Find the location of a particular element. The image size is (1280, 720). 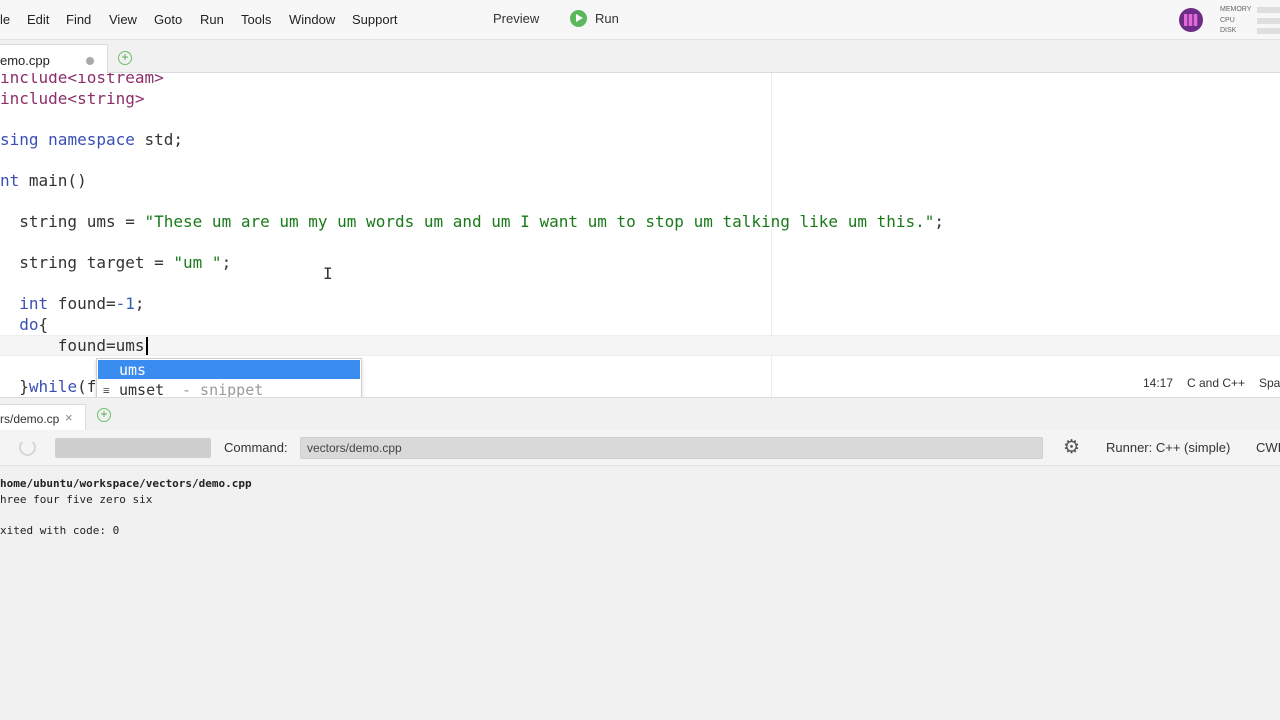

code-line-1: include<iostream> is located at coordinates (82, 80).